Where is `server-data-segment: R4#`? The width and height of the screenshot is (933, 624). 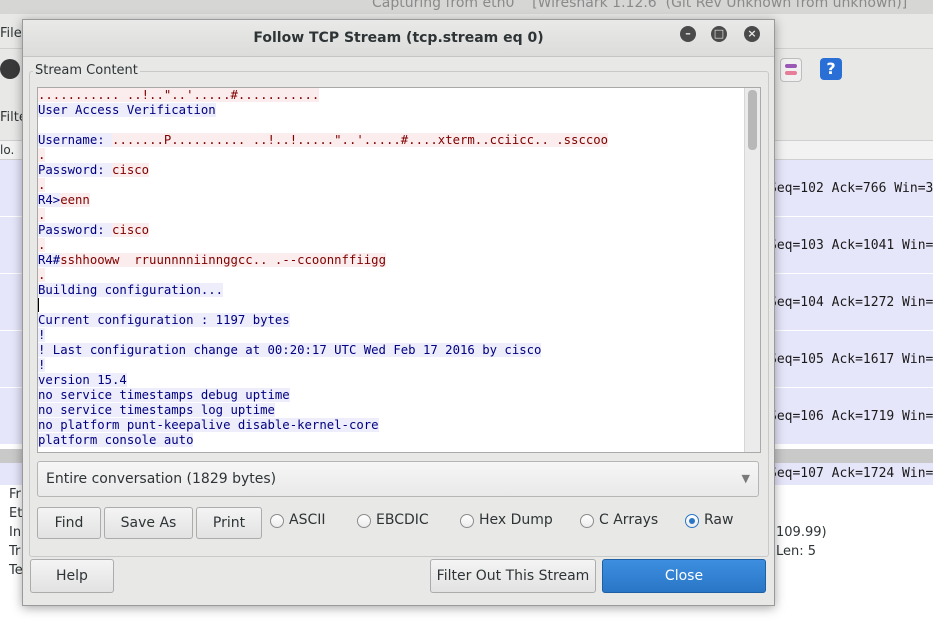 server-data-segment: R4# is located at coordinates (49, 260).